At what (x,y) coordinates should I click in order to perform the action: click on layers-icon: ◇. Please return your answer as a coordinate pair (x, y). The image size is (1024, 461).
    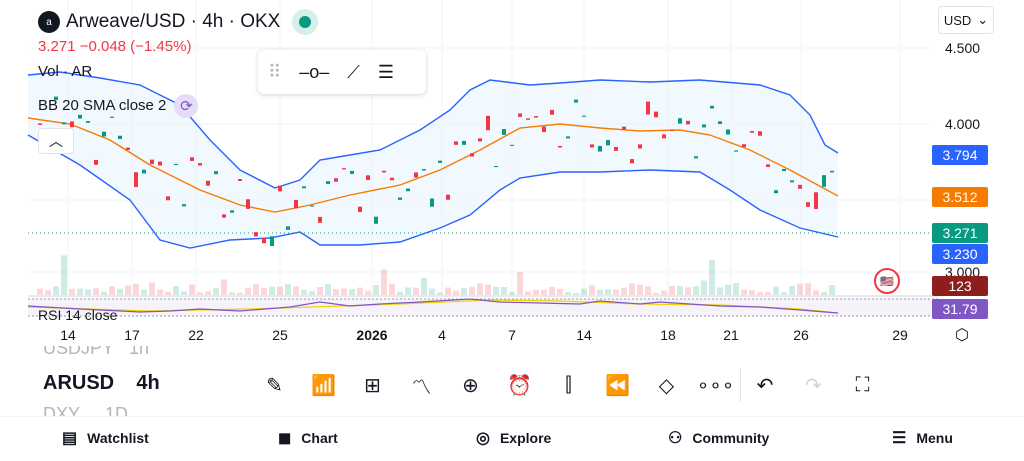
    Looking at the image, I should click on (666, 385).